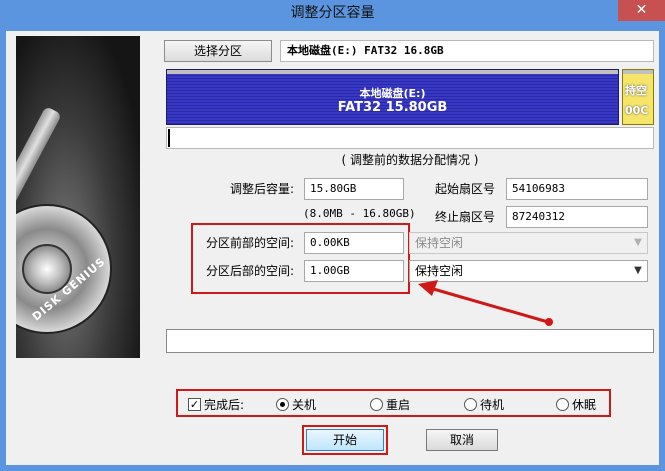 Image resolution: width=665 pixels, height=471 pixels. I want to click on partition-info-field: 本地磁盘(E:) FAT32 16.8GB, so click(467, 51).